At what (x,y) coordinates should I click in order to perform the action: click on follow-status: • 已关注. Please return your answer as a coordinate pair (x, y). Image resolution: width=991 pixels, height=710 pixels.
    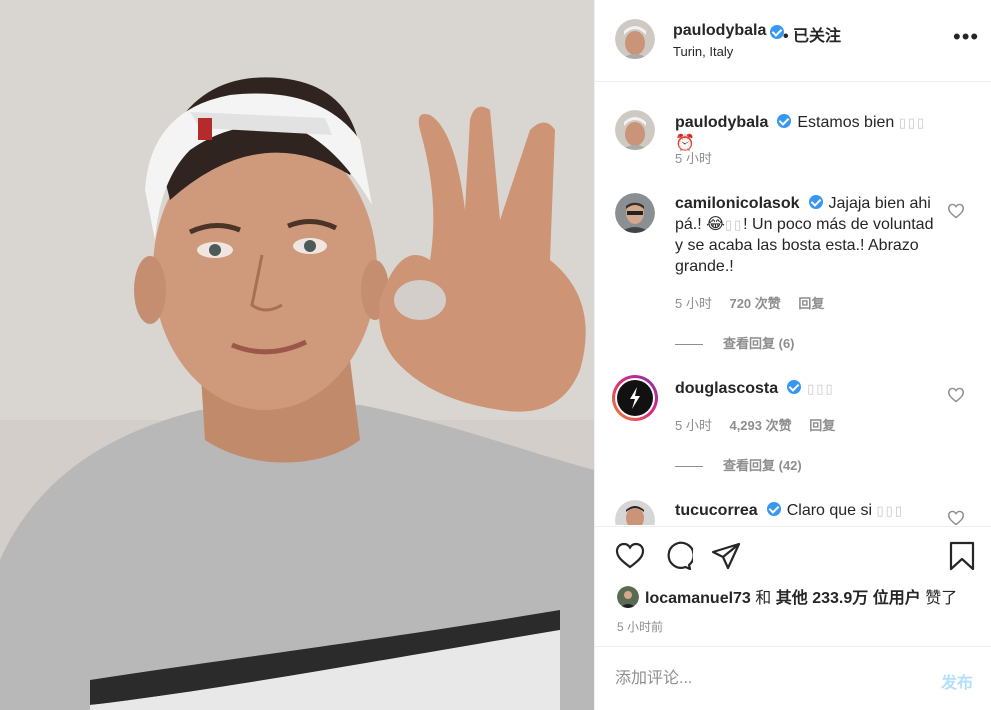
    Looking at the image, I should click on (812, 34).